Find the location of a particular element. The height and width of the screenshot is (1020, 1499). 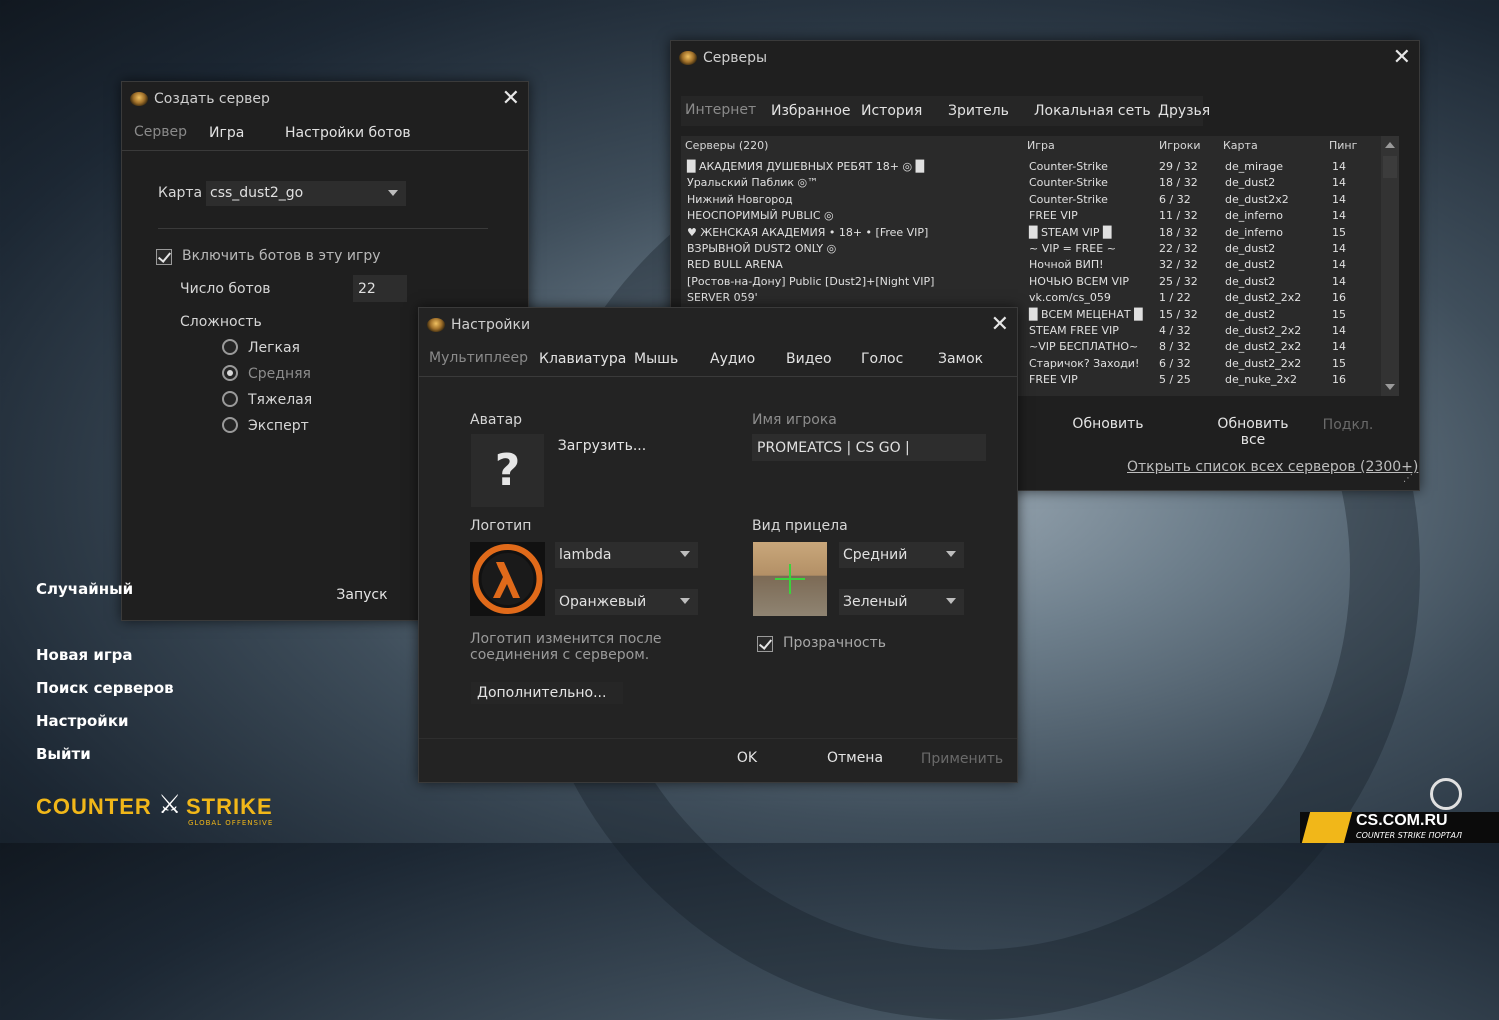

scroll-down-icon is located at coordinates (1390, 387).